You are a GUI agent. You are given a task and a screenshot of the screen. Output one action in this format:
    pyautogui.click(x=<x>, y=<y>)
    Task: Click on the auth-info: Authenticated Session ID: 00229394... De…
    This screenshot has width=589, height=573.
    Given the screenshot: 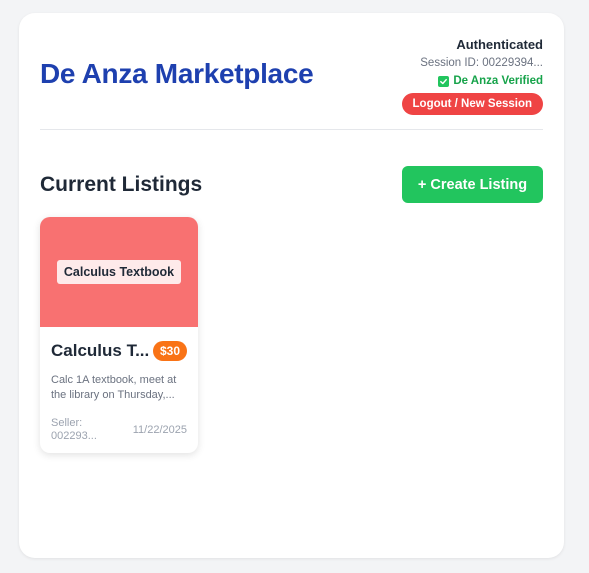 What is the action you would take?
    pyautogui.click(x=463, y=63)
    